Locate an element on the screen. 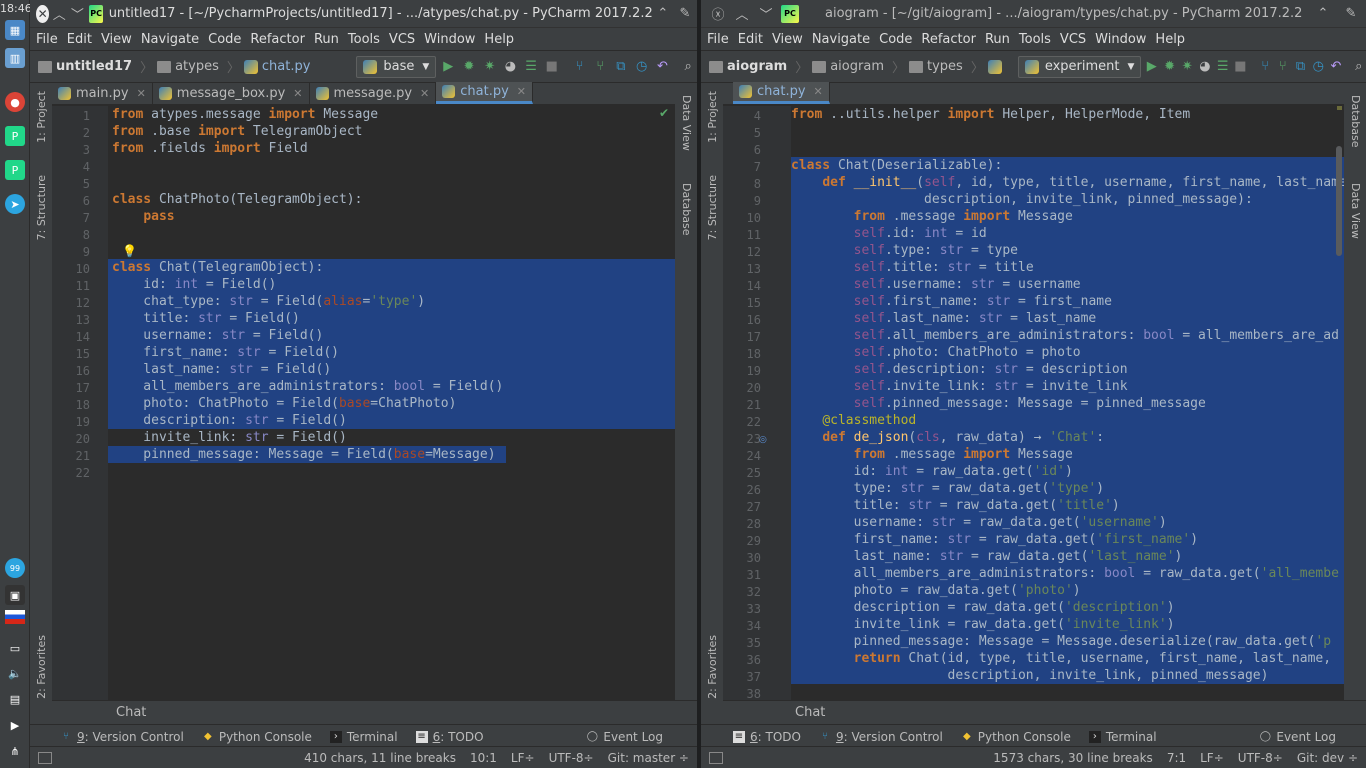 The height and width of the screenshot is (768, 1366). notification-badge-icon: 99 is located at coordinates (15, 568).